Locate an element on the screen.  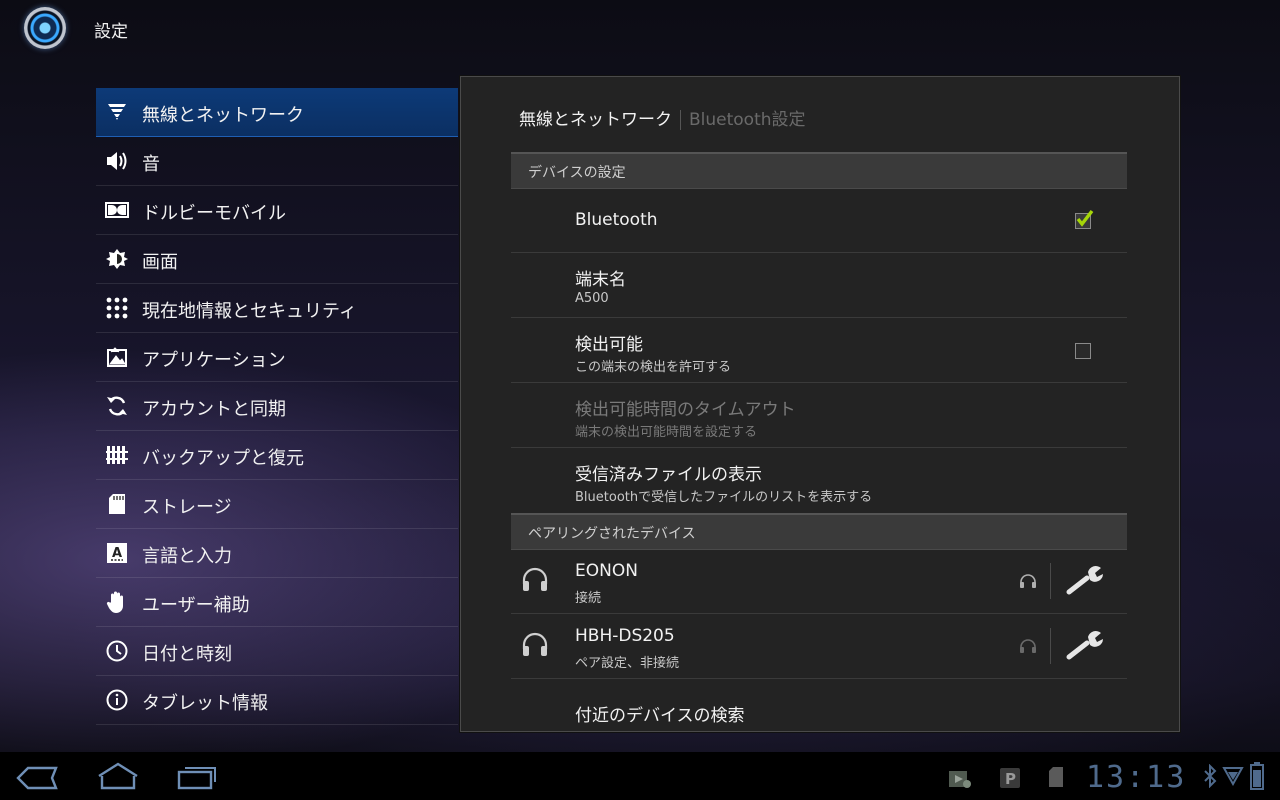
discoverable-row: 検出可能 この端末の検出を許可する is located at coordinates (819, 350).